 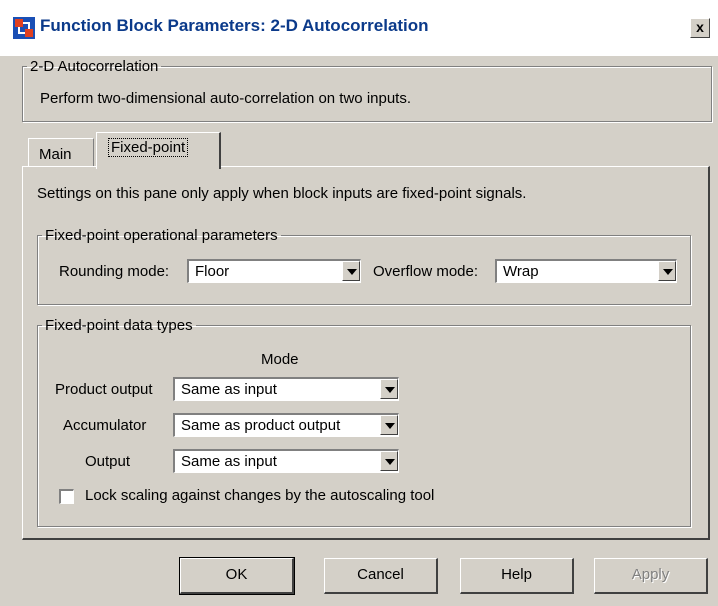 I want to click on rounding-mode-value: Floor, so click(x=212, y=271).